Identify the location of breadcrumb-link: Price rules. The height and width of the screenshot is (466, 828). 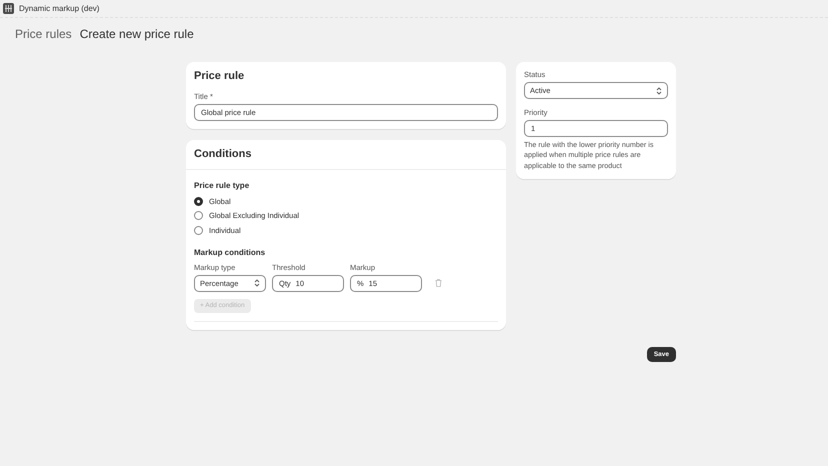
(43, 34).